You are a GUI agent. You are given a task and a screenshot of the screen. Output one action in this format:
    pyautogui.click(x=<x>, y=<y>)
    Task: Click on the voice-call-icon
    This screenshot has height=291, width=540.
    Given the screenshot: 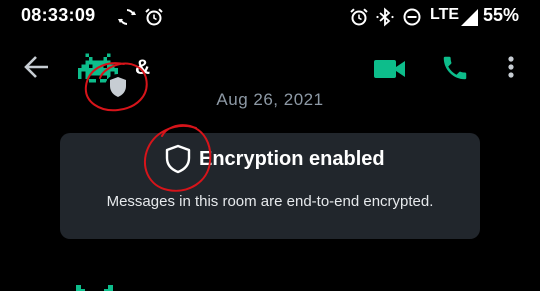 What is the action you would take?
    pyautogui.click(x=455, y=68)
    